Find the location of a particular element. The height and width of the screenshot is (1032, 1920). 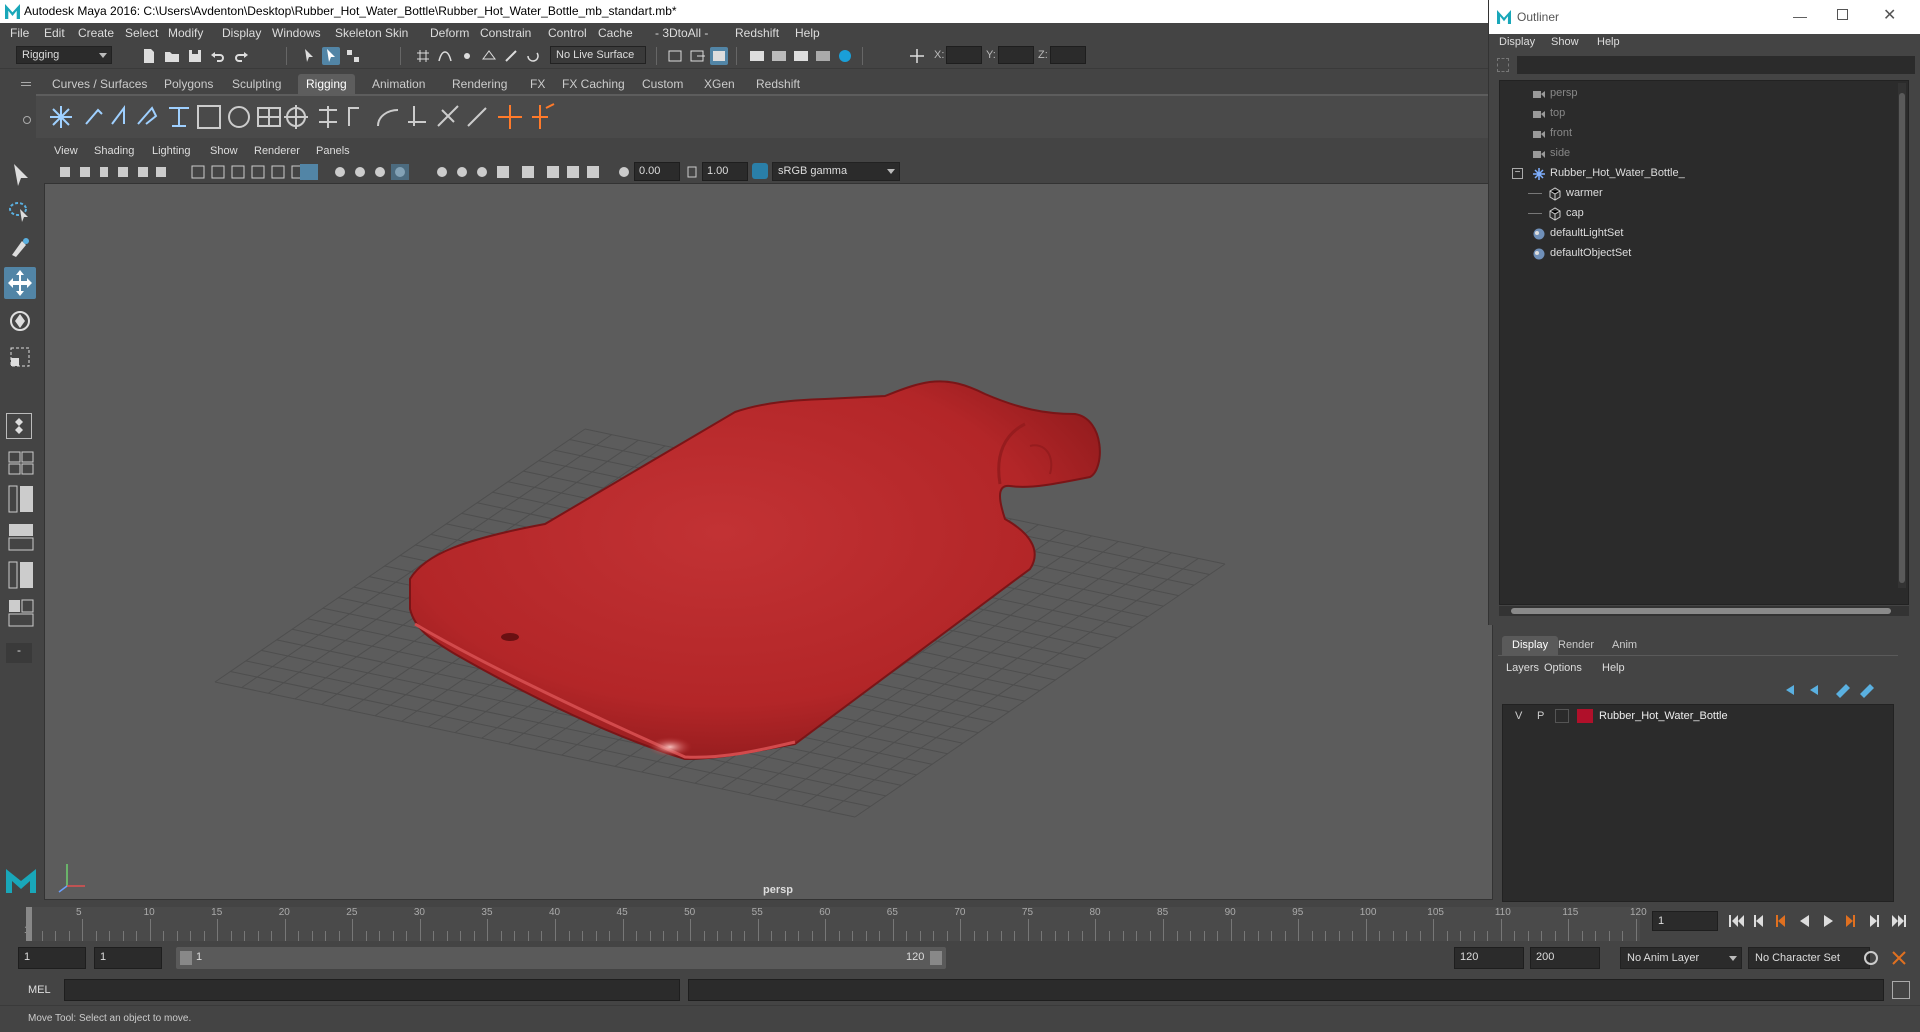

humanik-icon is located at coordinates (141, 116).